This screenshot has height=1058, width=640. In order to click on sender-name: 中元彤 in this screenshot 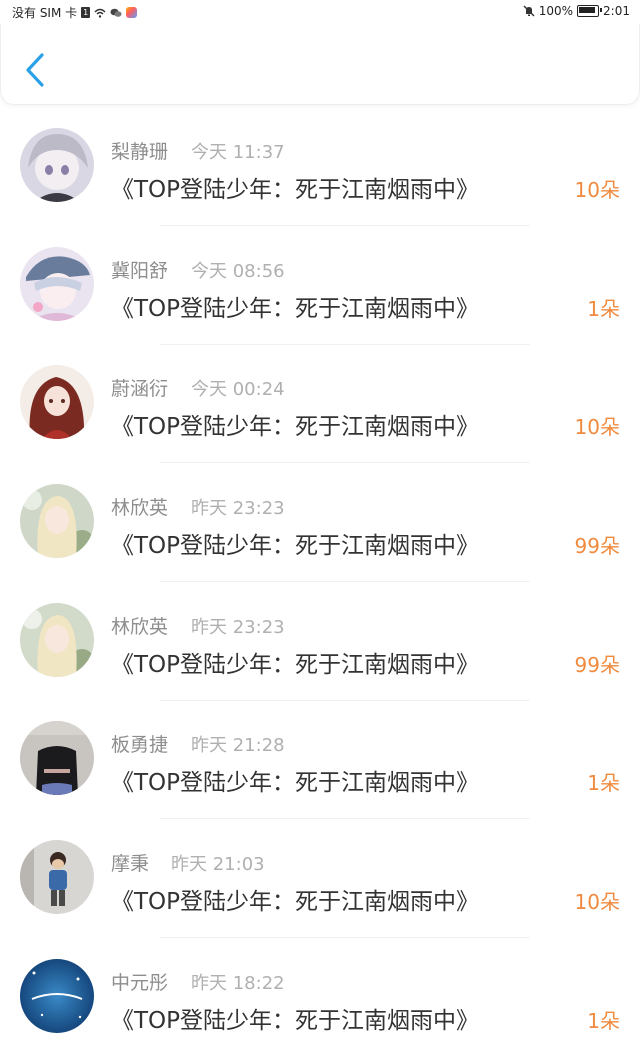, I will do `click(140, 982)`.